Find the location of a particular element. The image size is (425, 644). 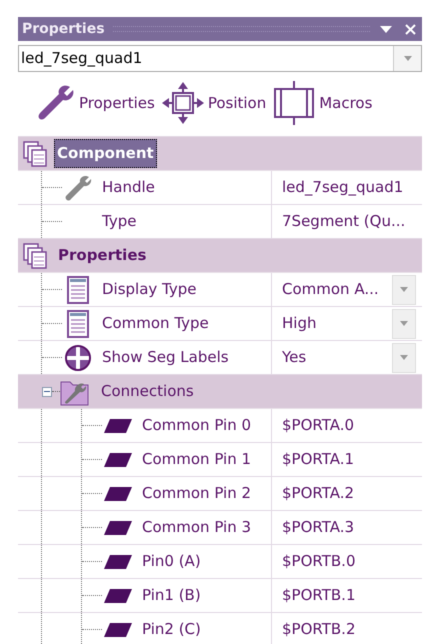

property-name: Common Pin 3 is located at coordinates (197, 527).